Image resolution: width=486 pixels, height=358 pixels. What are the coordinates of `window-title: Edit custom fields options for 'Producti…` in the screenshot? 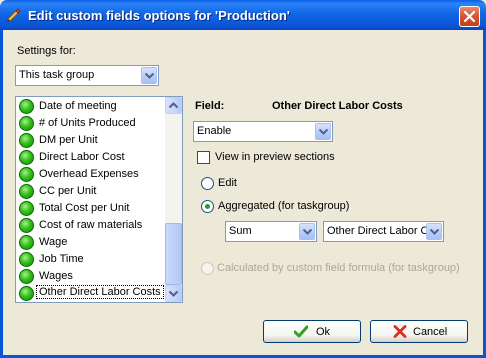 It's located at (159, 15).